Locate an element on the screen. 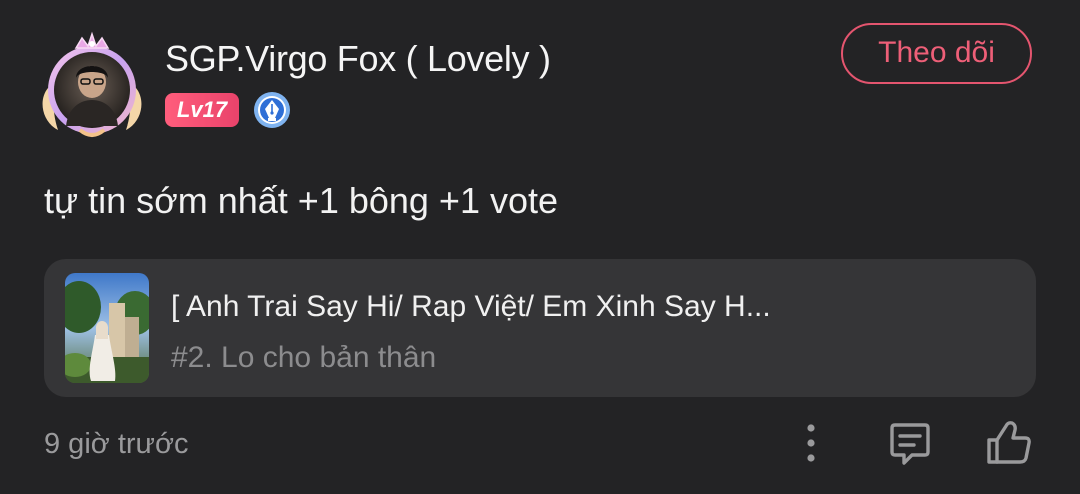 The width and height of the screenshot is (1080, 494). avatar is located at coordinates (92, 86).